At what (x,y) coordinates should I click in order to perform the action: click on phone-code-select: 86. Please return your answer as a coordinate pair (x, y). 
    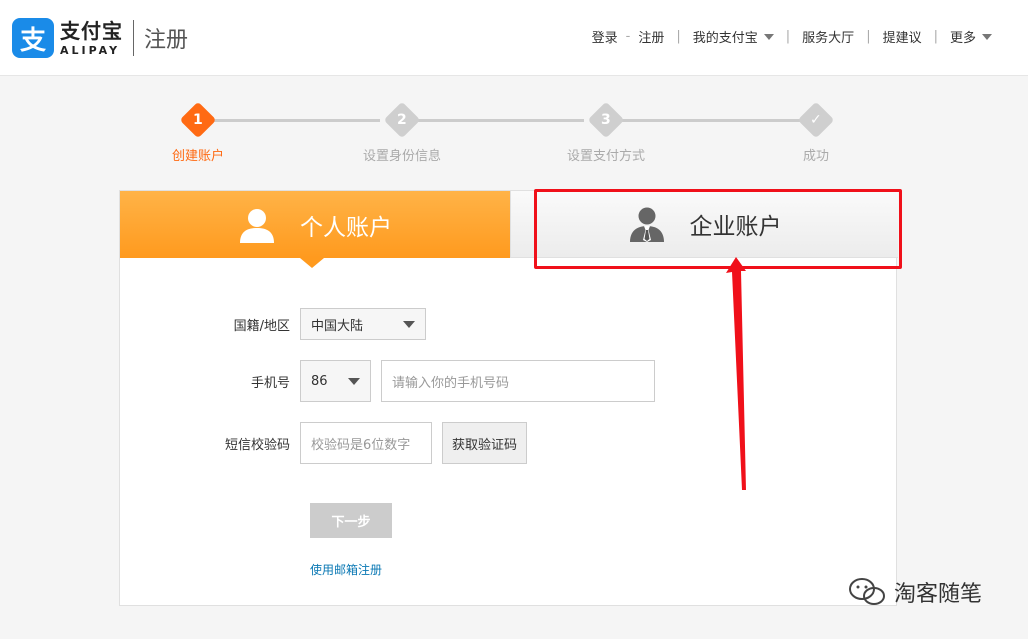
    Looking at the image, I should click on (335, 381).